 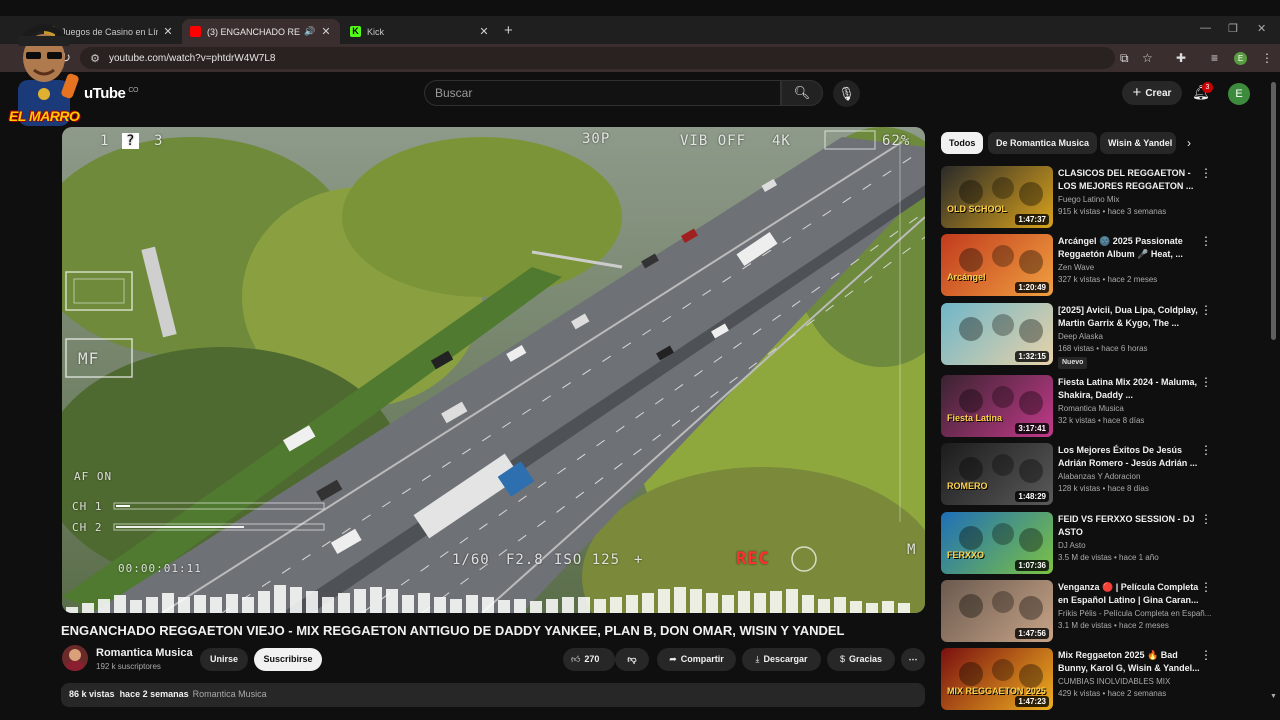 I want to click on search-icon: 🔍︎, so click(x=802, y=92).